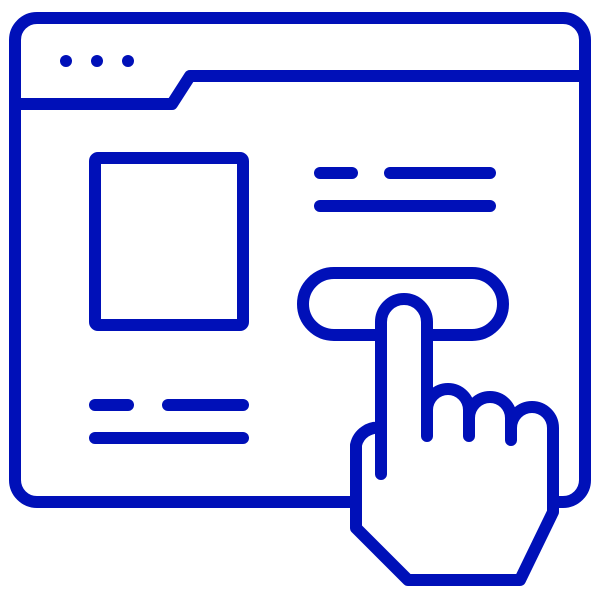 The width and height of the screenshot is (600, 600). Describe the element at coordinates (169, 241) in the screenshot. I see `image-placeholder-icon` at that location.